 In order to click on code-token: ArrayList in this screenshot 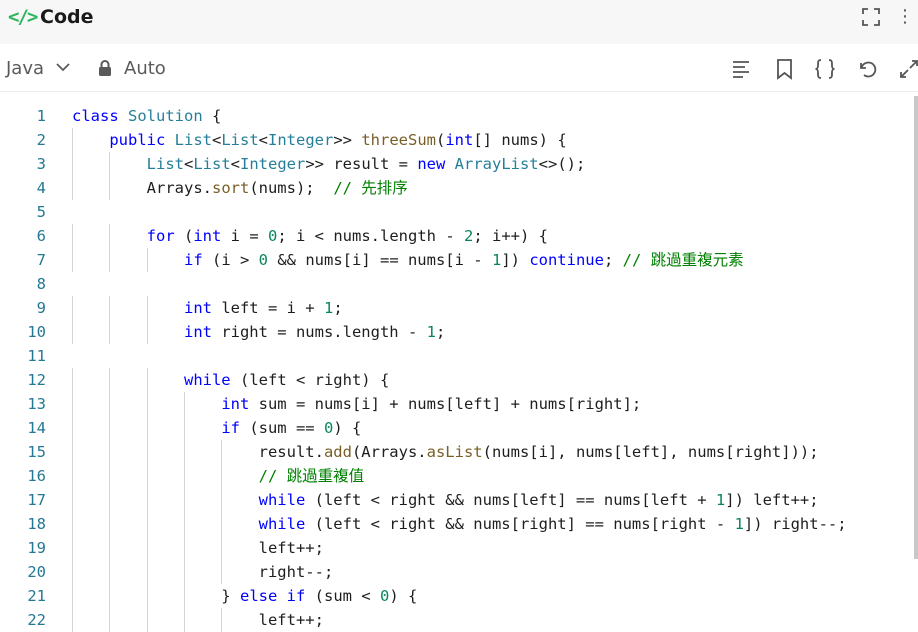, I will do `click(496, 164)`.